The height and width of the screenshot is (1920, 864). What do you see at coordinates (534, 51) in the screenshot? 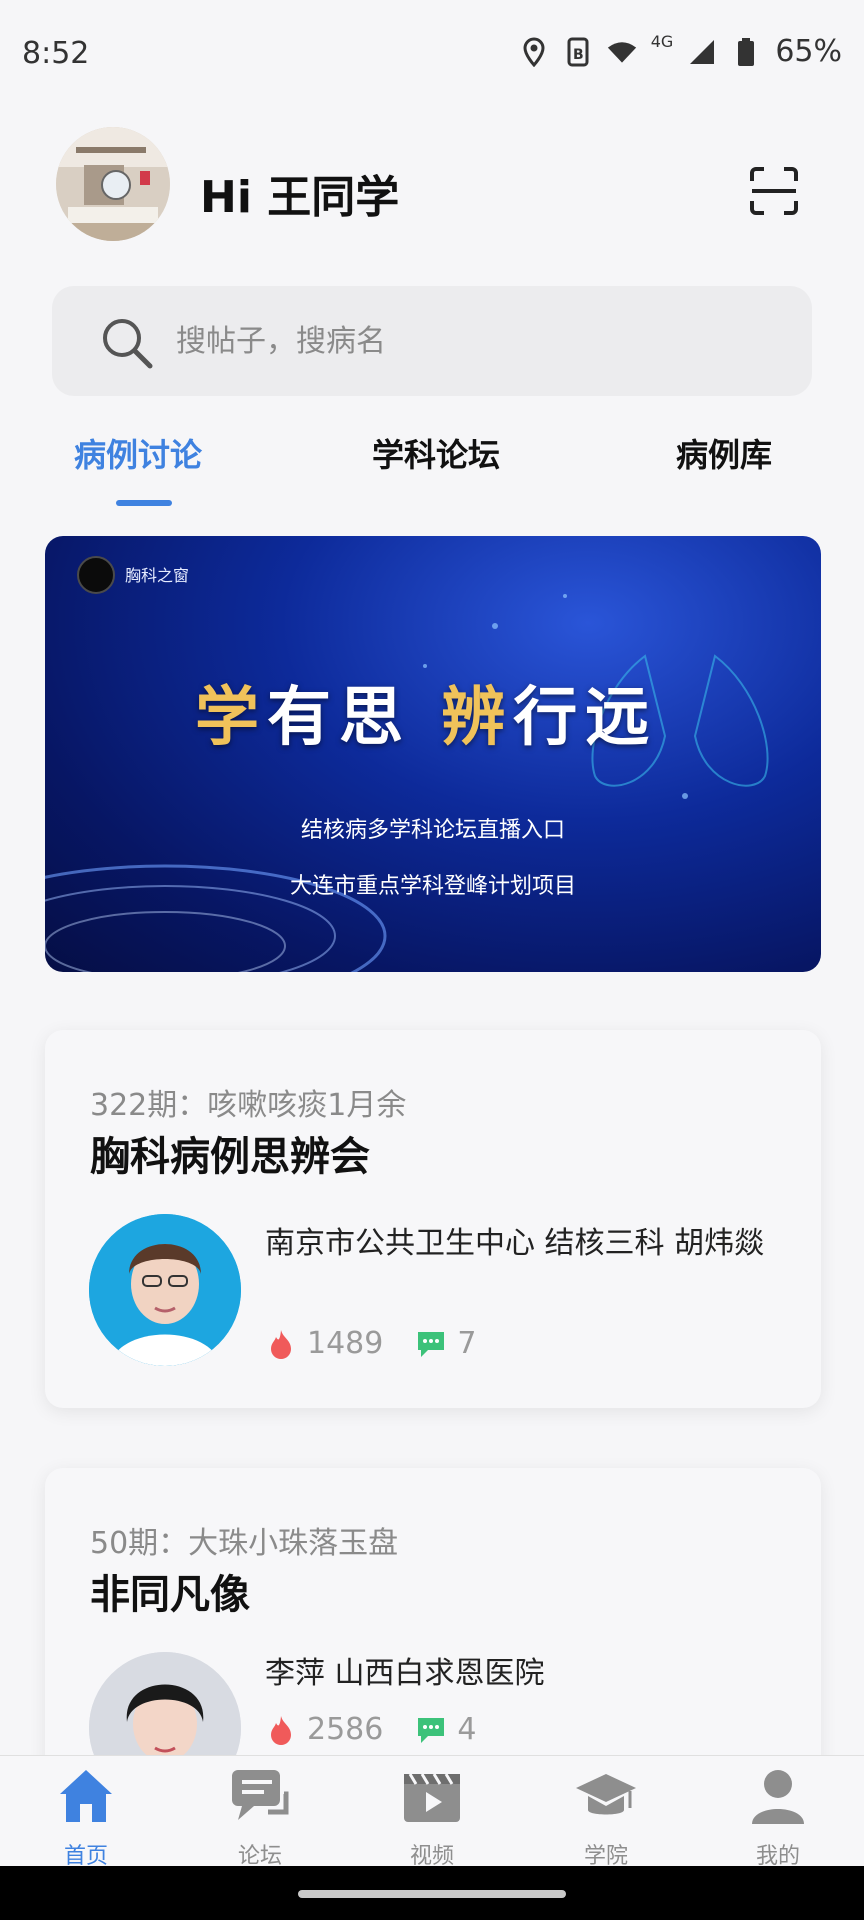
I see `location-icon` at bounding box center [534, 51].